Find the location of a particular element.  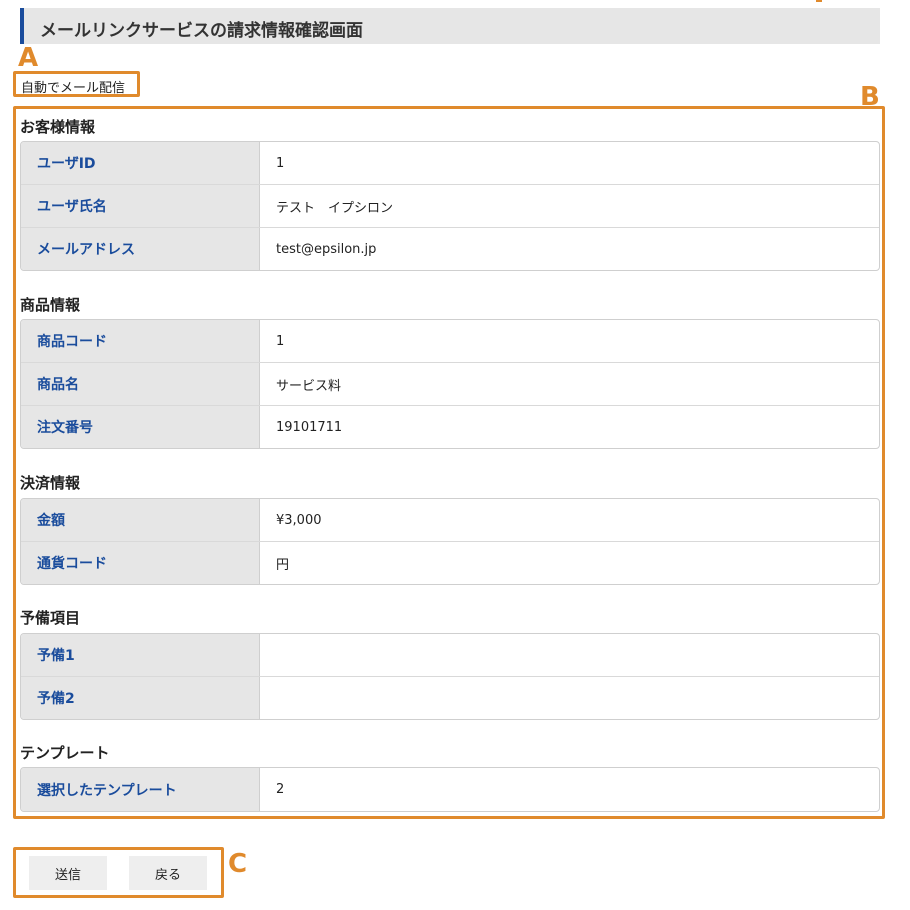

reserve-info-table: 予備1 予備2 is located at coordinates (450, 676).